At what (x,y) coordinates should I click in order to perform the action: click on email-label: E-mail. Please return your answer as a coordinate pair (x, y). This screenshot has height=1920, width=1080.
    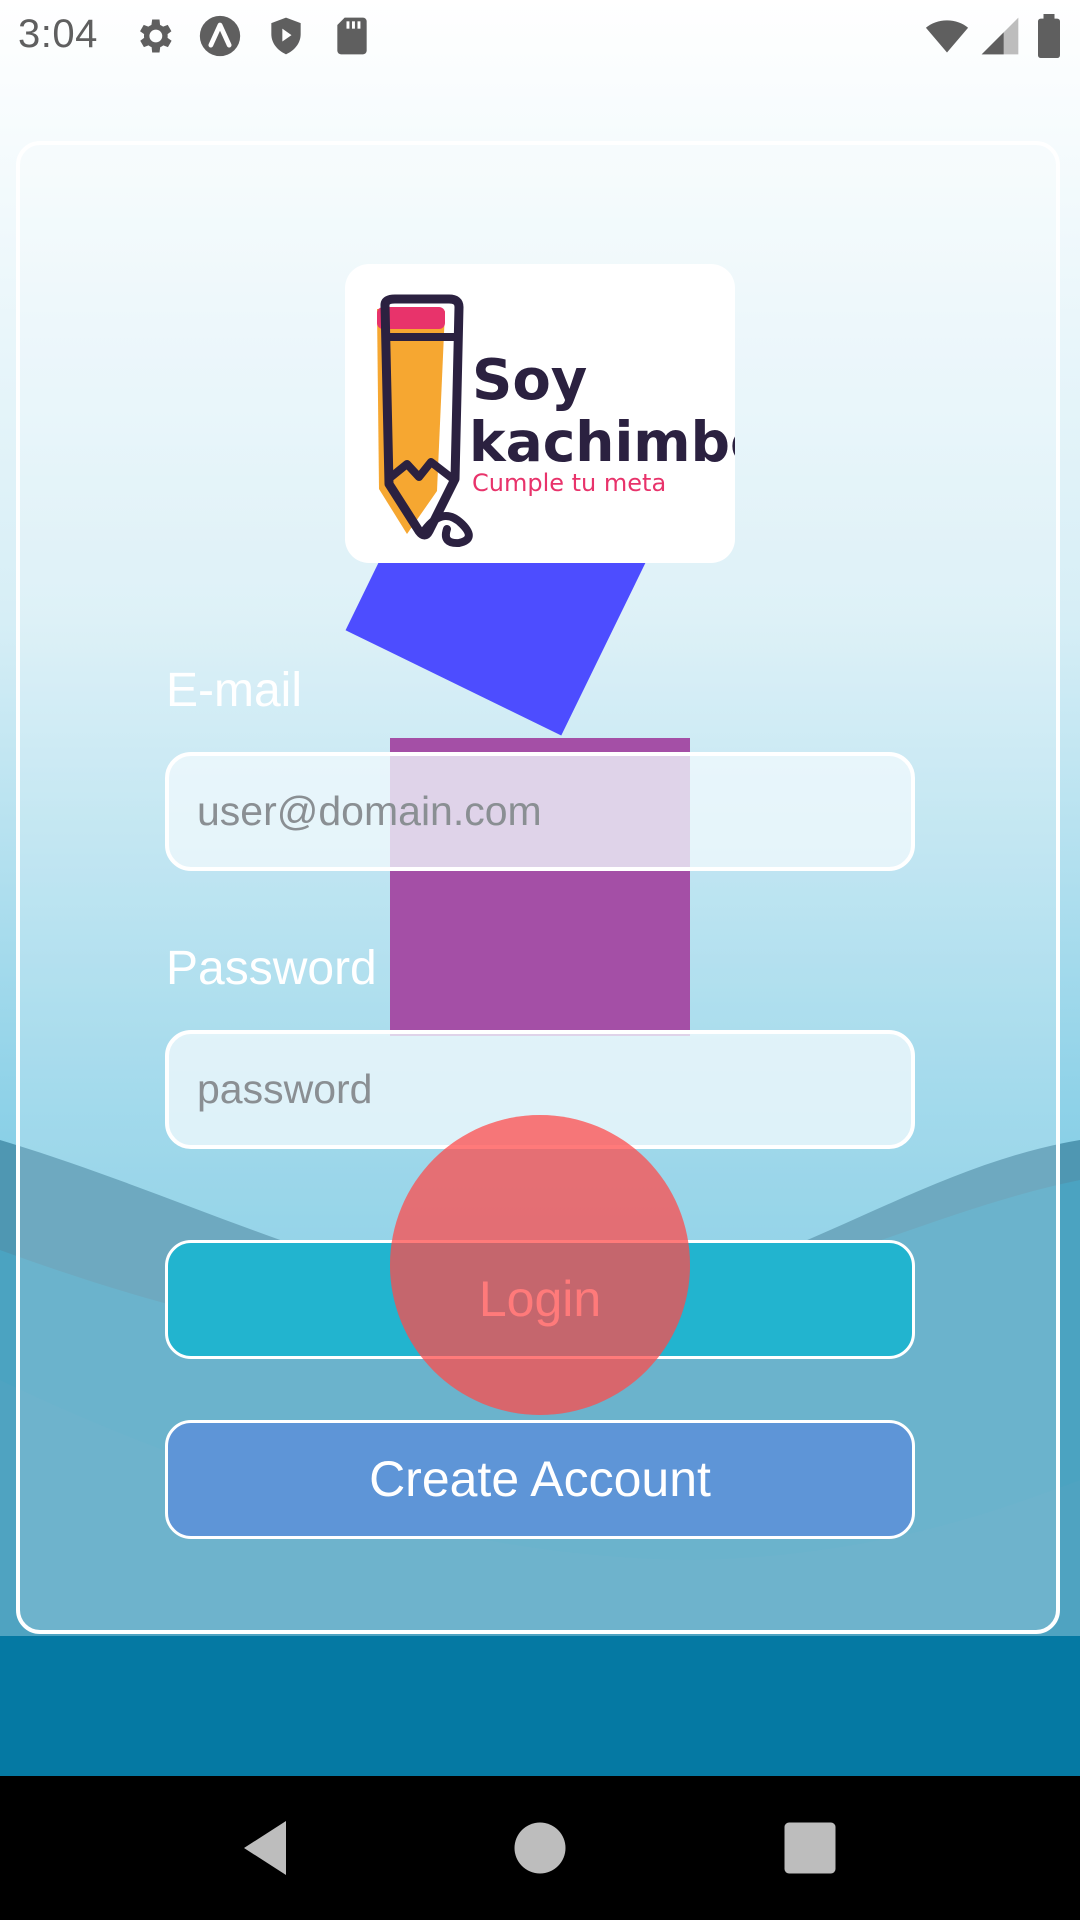
    Looking at the image, I should click on (234, 690).